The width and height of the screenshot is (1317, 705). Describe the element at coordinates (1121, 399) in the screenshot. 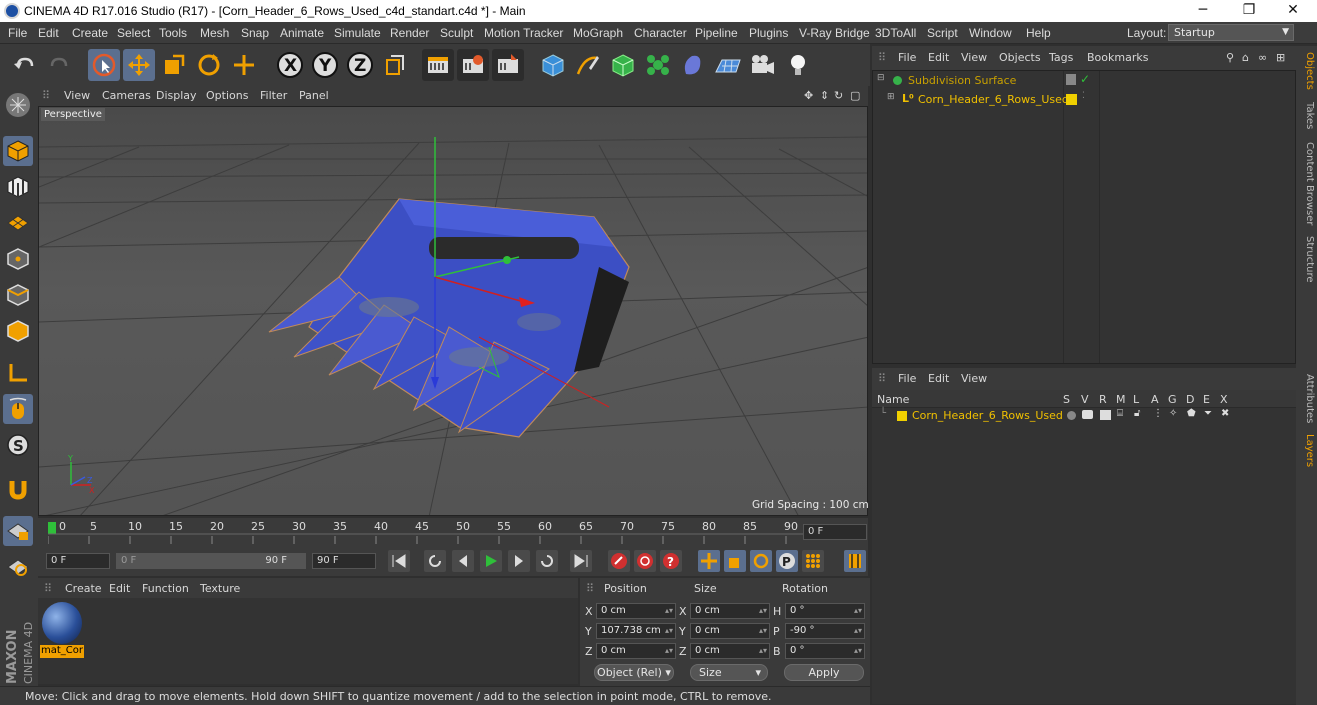

I see `column-manager: M` at that location.